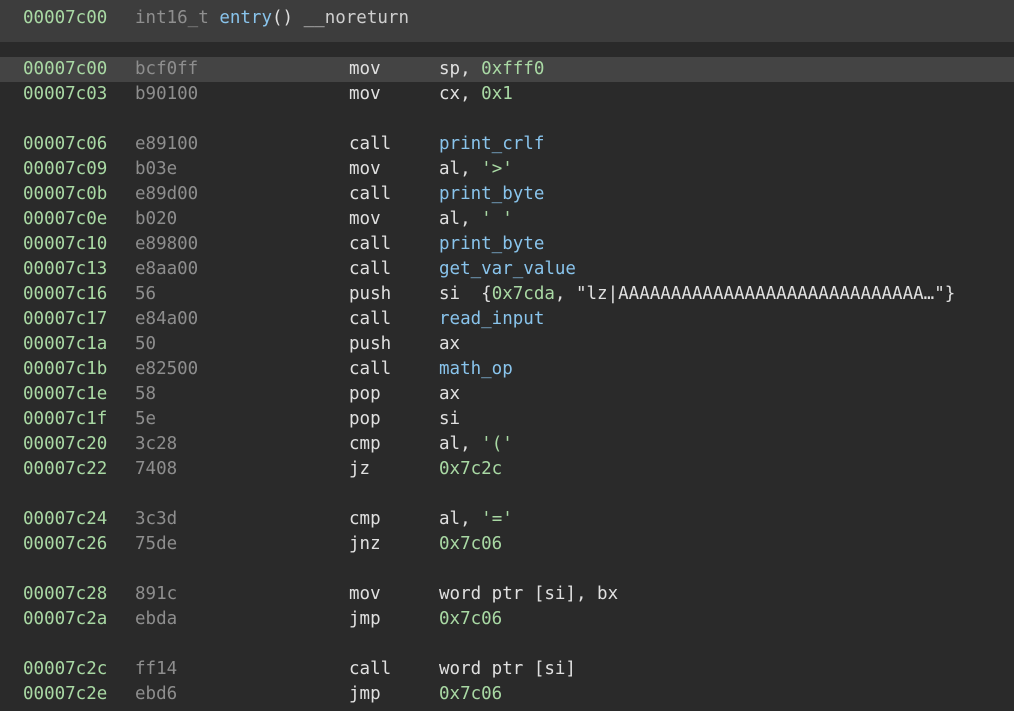 Image resolution: width=1014 pixels, height=711 pixels. I want to click on instruction-address: 00007c20, so click(65, 444).